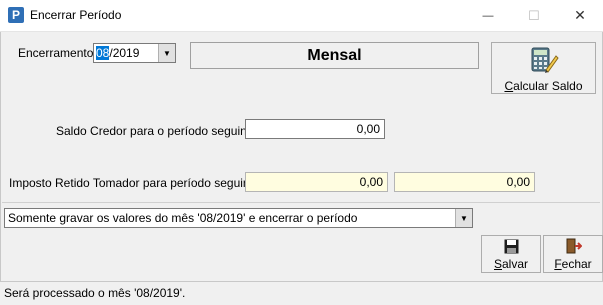 The width and height of the screenshot is (603, 305). Describe the element at coordinates (334, 55) in the screenshot. I see `period-type-panel: Mensal` at that location.